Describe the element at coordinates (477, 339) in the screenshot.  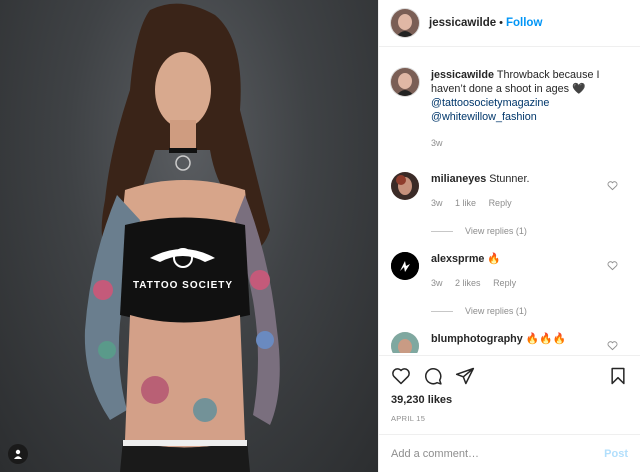
I see `commenter-username: blumphotography` at that location.